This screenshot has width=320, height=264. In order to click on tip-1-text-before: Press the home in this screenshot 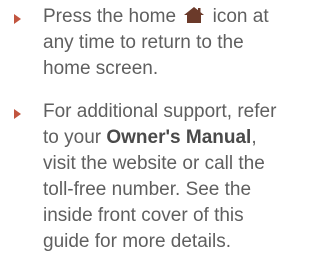, I will do `click(110, 16)`.